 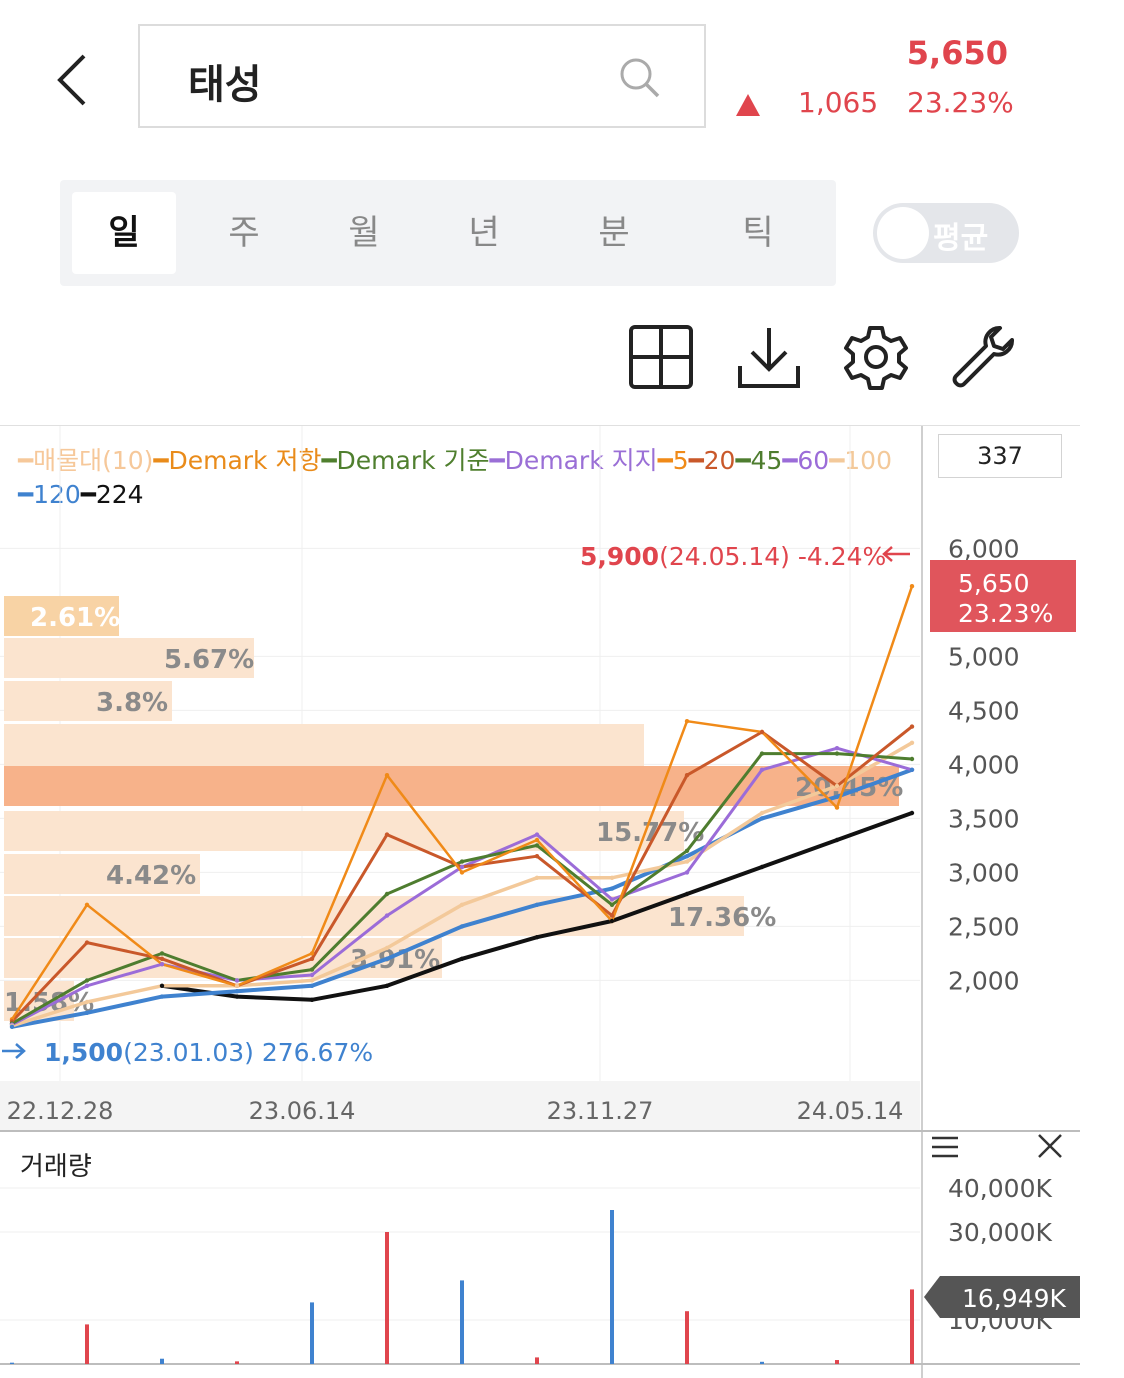 I want to click on toggle-knob, so click(x=903, y=233).